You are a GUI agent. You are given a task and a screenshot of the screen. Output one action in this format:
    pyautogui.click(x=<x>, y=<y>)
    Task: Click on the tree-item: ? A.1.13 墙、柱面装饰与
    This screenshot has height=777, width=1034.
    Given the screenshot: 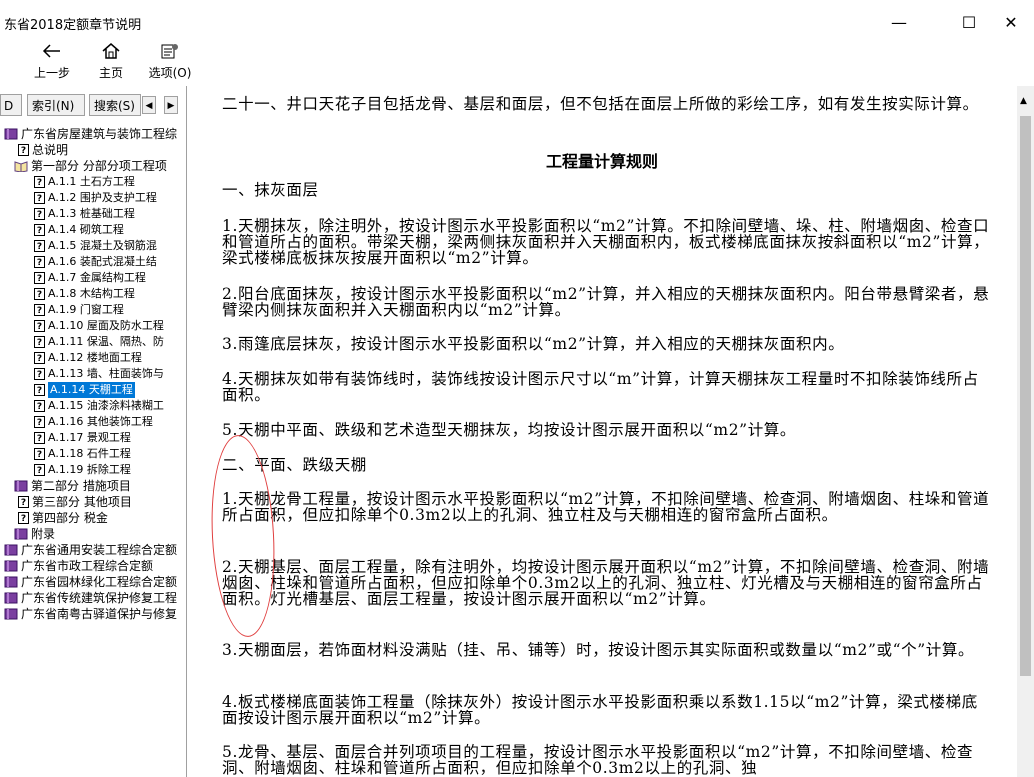 What is the action you would take?
    pyautogui.click(x=99, y=374)
    